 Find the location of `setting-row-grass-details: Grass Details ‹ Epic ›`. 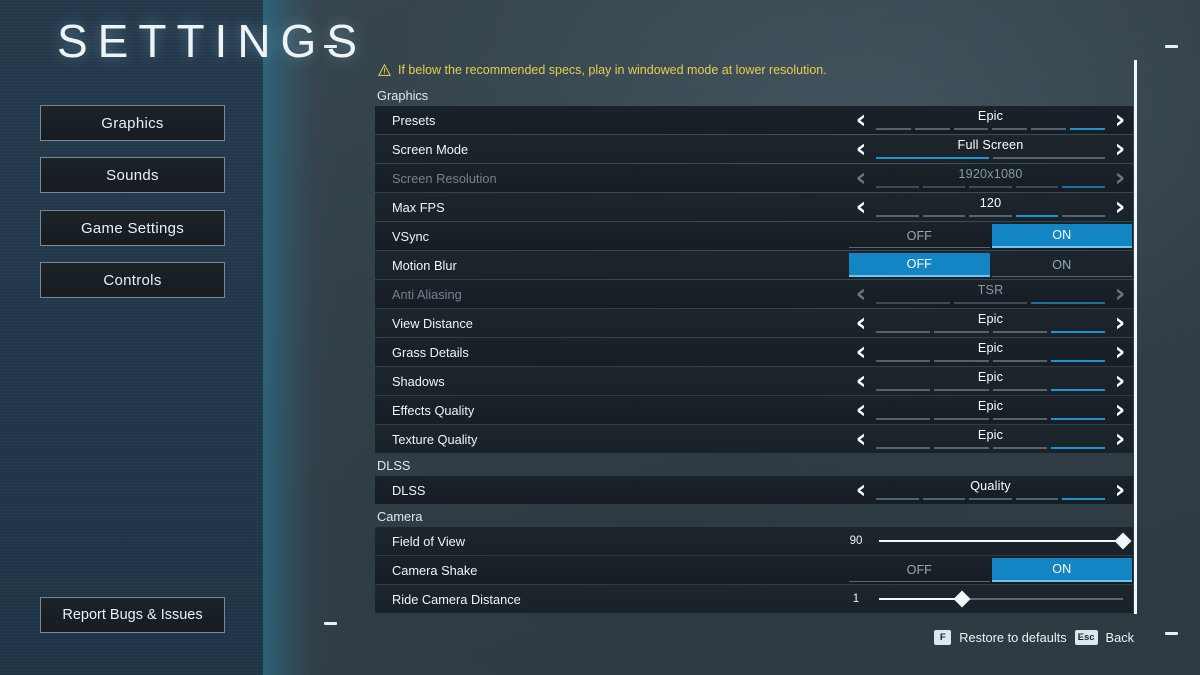

setting-row-grass-details: Grass Details ‹ Epic › is located at coordinates (754, 352).